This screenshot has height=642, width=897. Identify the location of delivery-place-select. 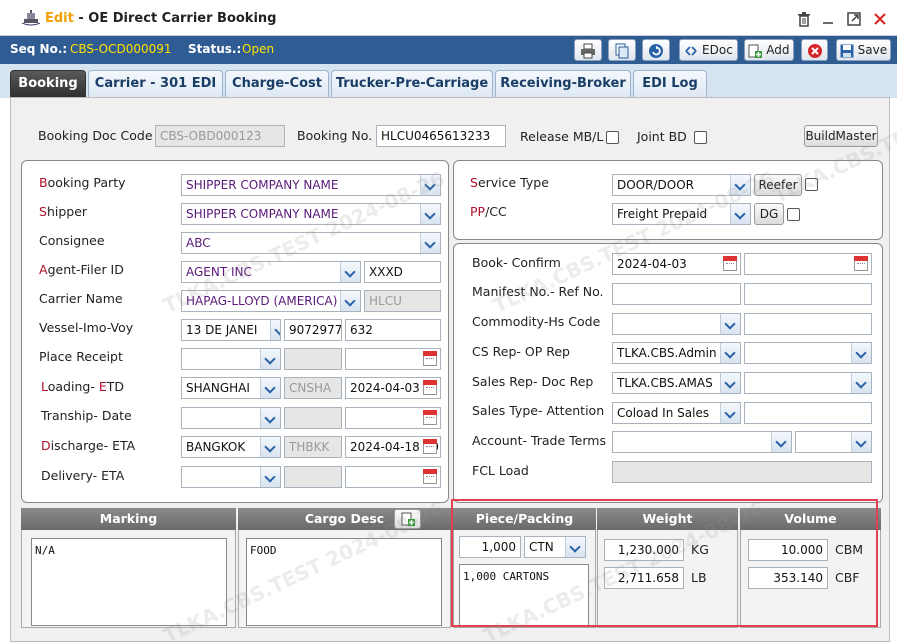
(231, 477).